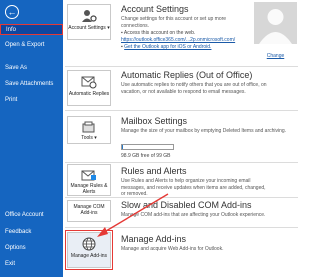  I want to click on sidebar-item-exit: Exit, so click(31, 264).